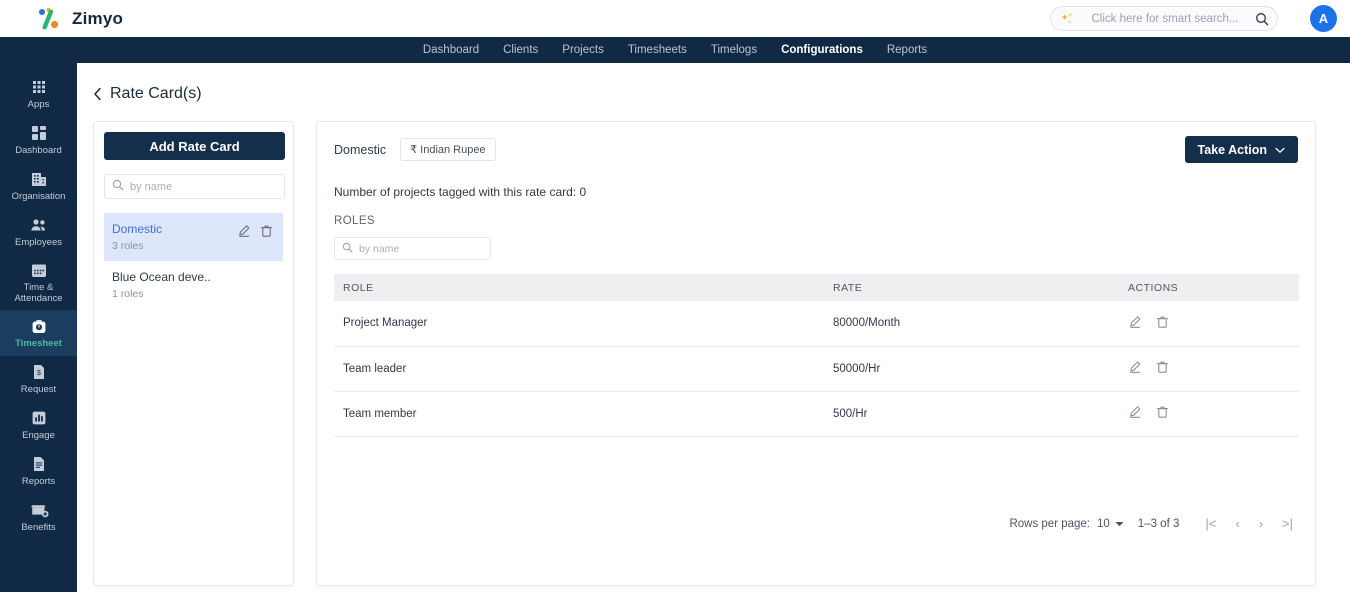  What do you see at coordinates (448, 149) in the screenshot?
I see `currency-chip: ₹ Indian Rupee` at bounding box center [448, 149].